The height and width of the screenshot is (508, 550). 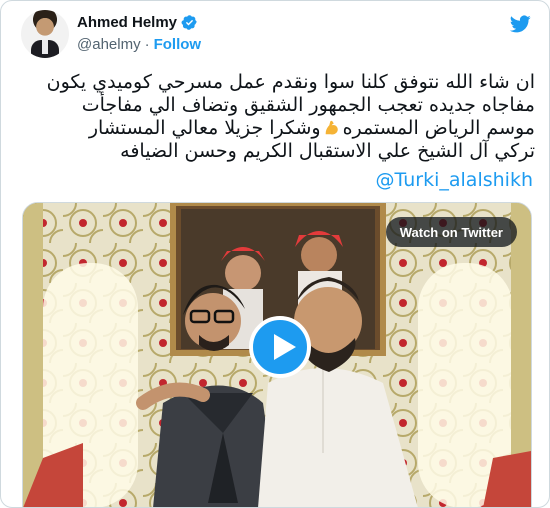 I want to click on author-handle-row: @ahelmy · Follow, so click(x=139, y=44).